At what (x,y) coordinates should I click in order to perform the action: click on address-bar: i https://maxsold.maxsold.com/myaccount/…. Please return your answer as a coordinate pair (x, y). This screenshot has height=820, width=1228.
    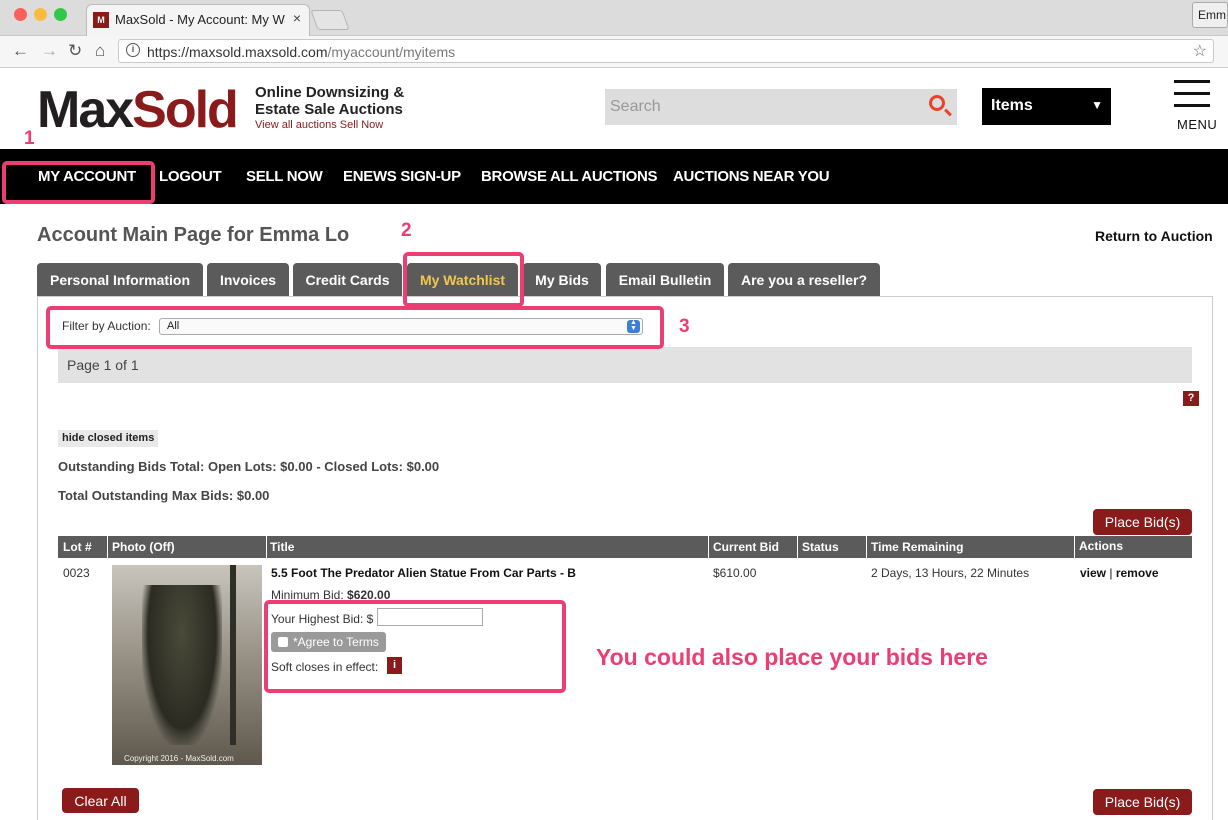
    Looking at the image, I should click on (666, 51).